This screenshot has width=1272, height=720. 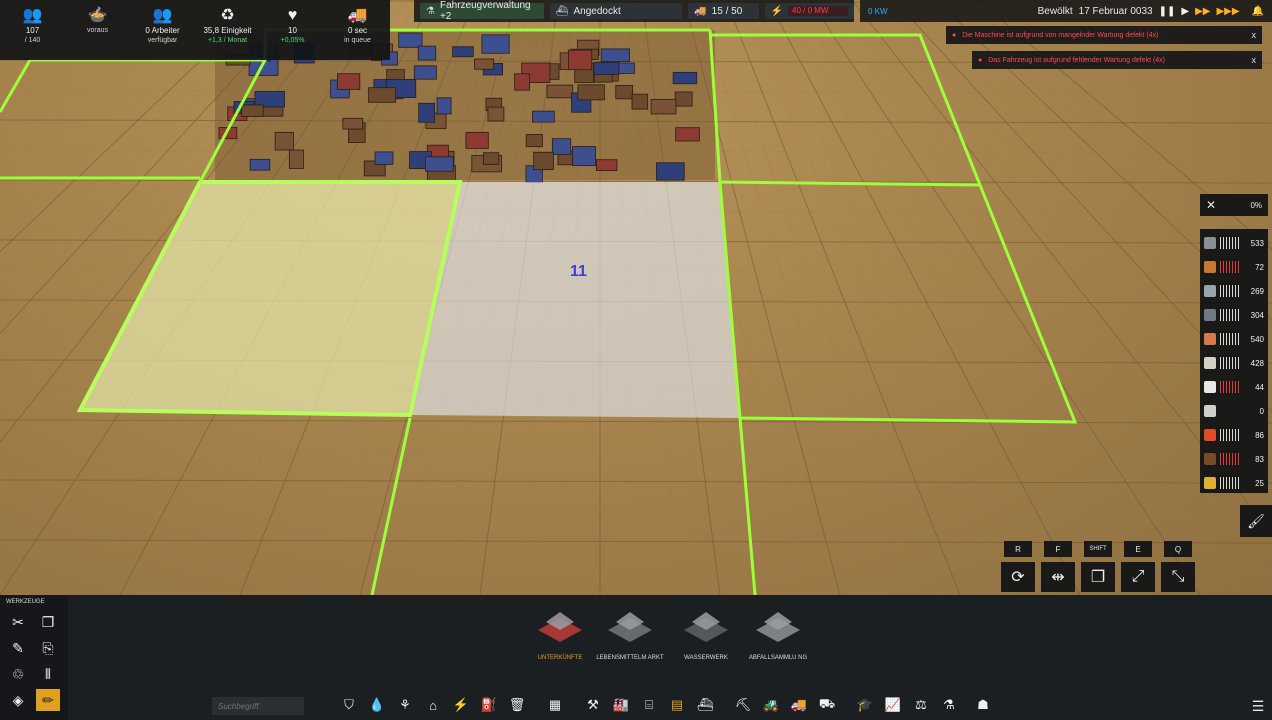 What do you see at coordinates (706, 640) in the screenshot?
I see `building-card: WASSERWERK` at bounding box center [706, 640].